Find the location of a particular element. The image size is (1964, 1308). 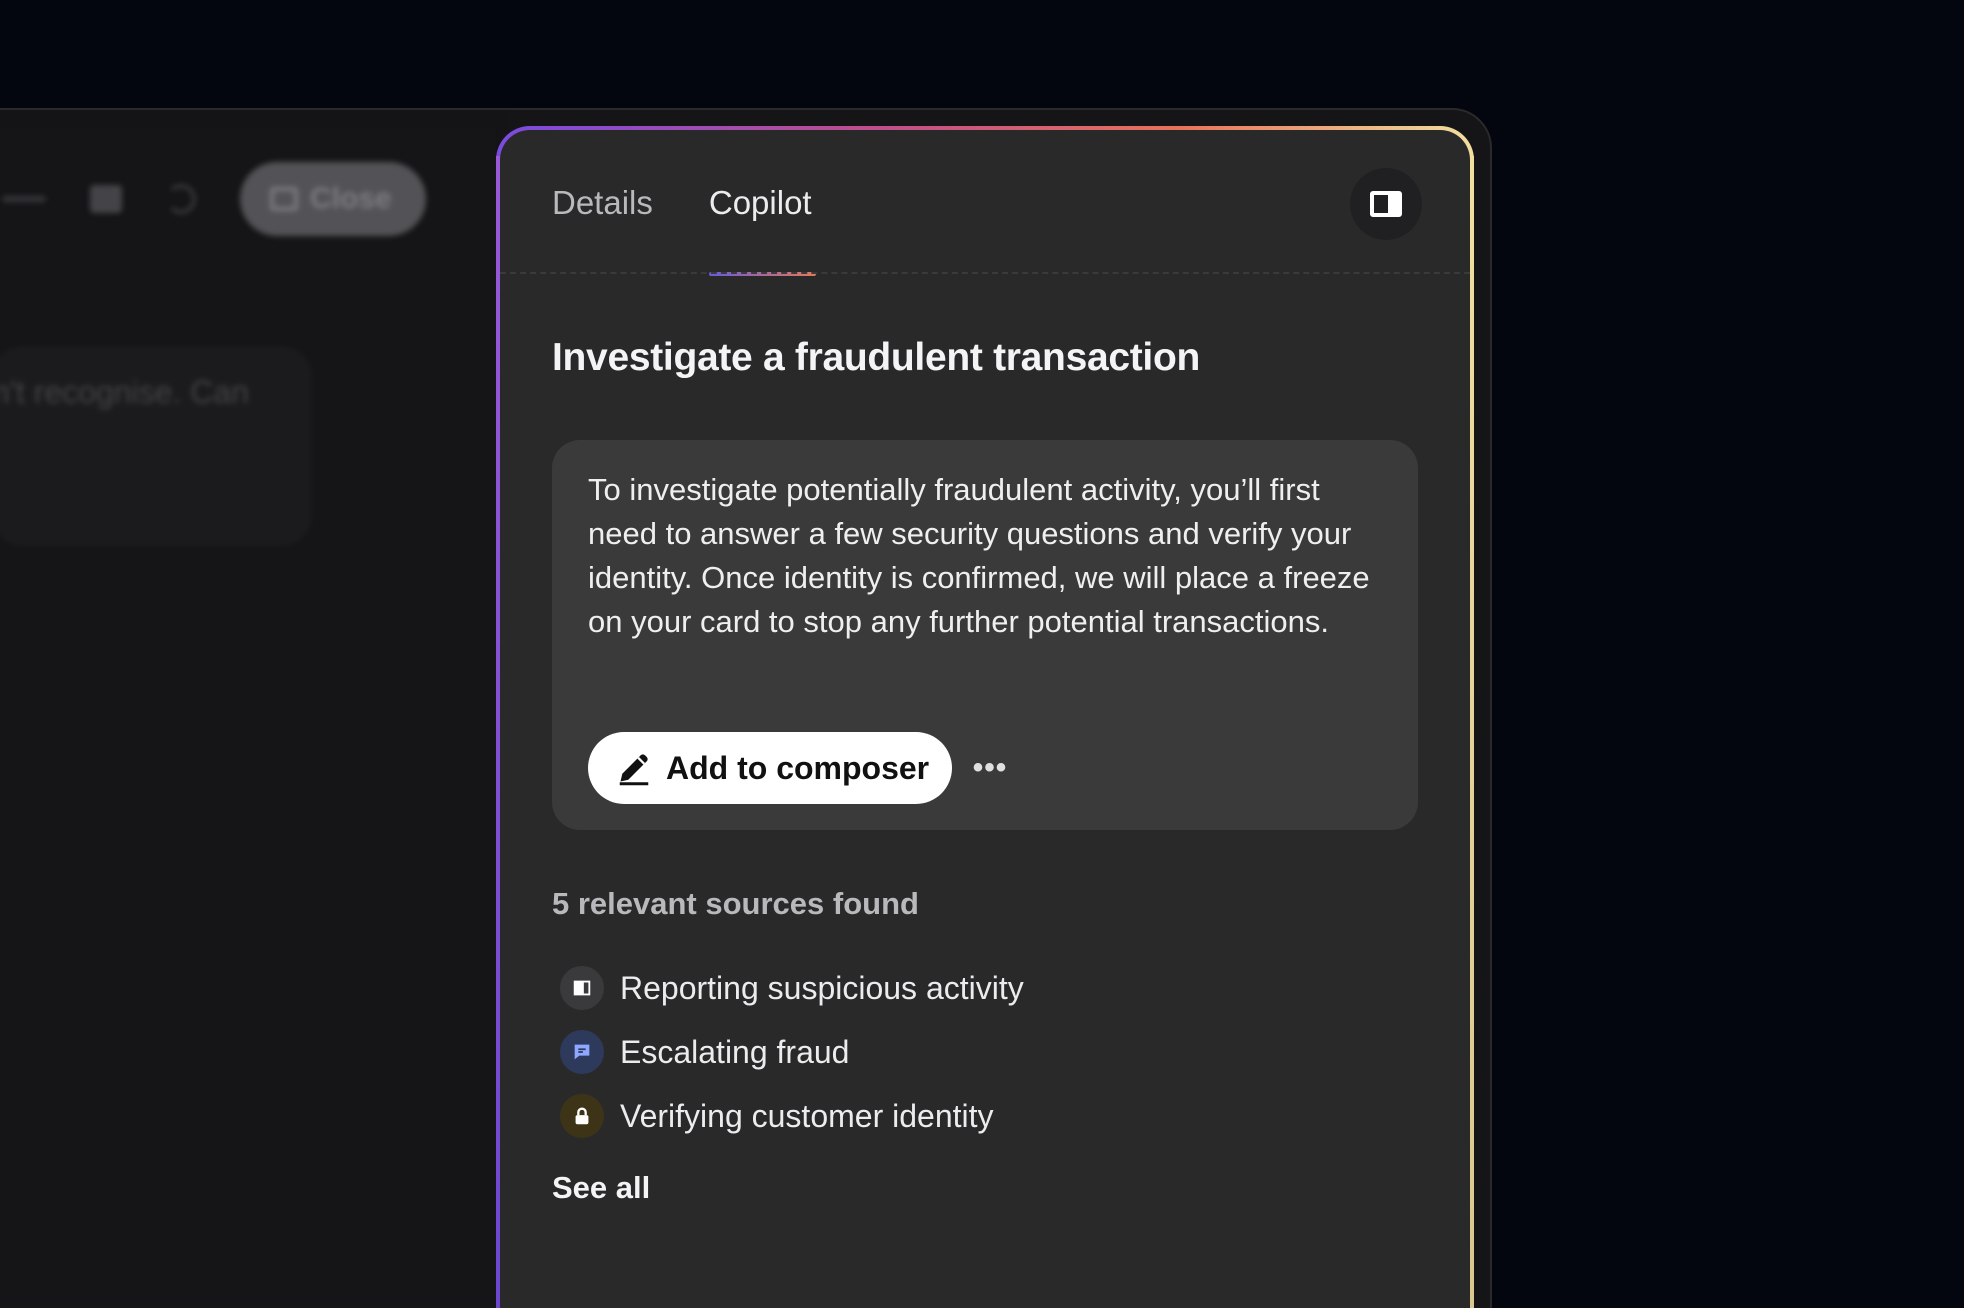

pencil-icon is located at coordinates (634, 768).